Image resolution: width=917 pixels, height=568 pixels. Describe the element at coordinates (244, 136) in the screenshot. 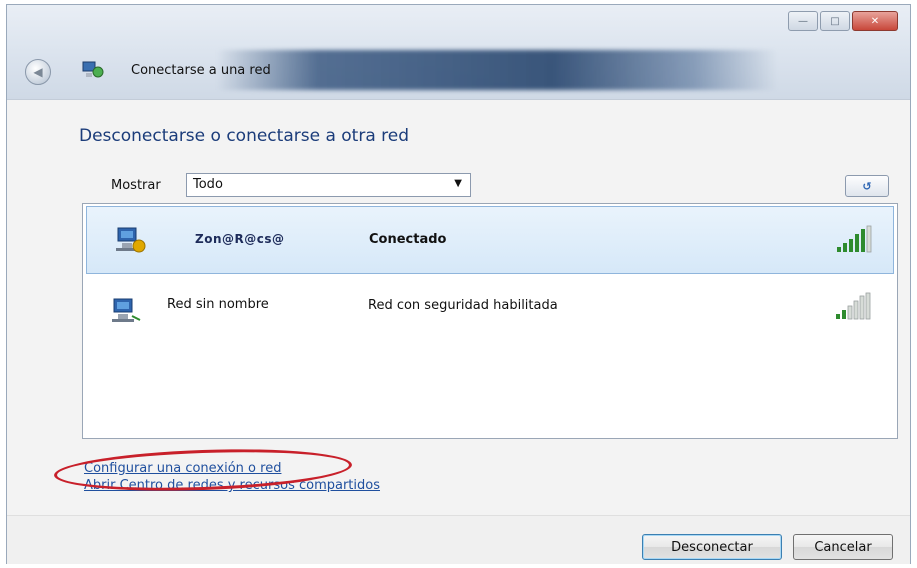

I see `page-heading: Desconectarse o conectarse a otra red` at that location.